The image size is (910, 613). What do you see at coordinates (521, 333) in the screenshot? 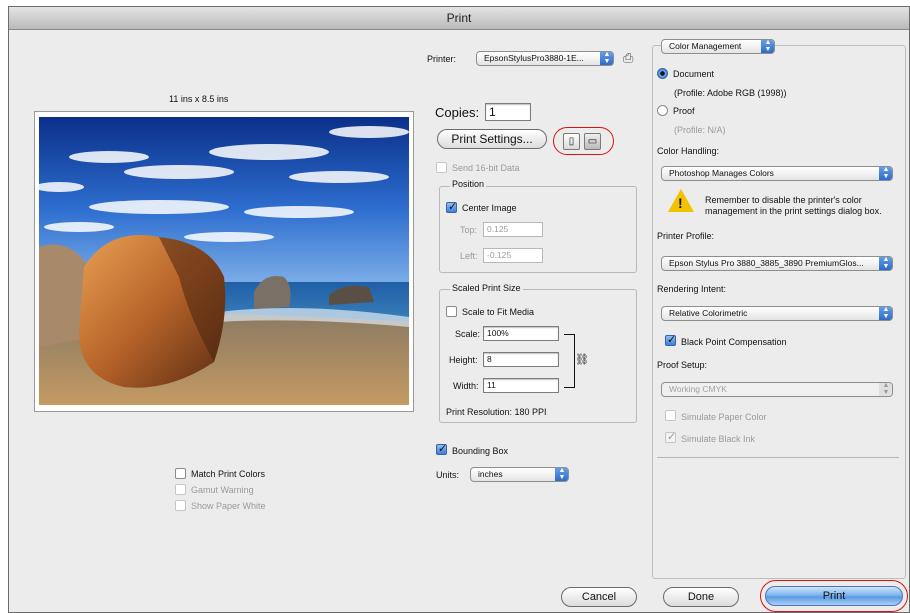
I see `scale-field: 100%` at bounding box center [521, 333].